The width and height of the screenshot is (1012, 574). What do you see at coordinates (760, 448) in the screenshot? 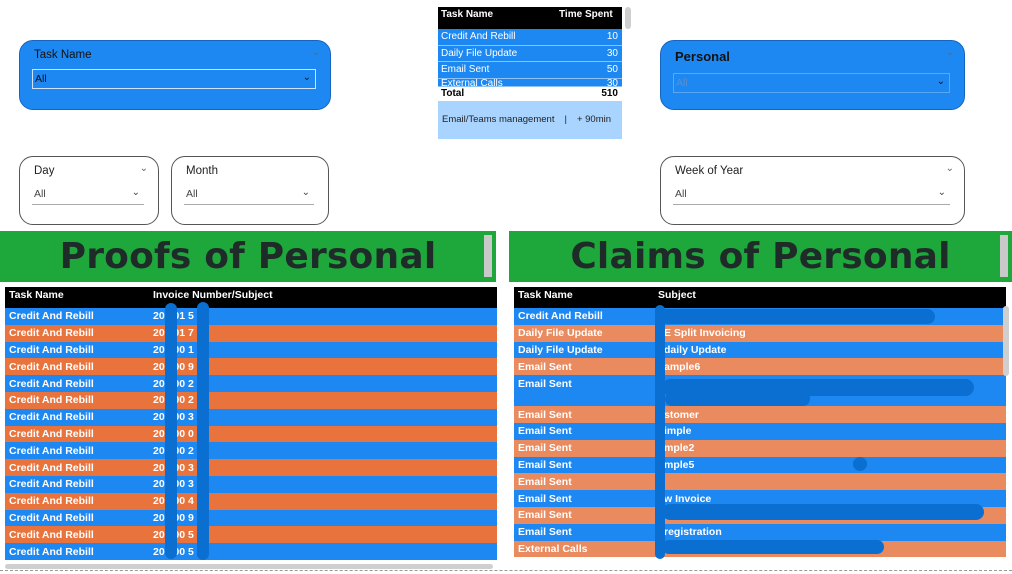
I see `table-row: Email Sent mple2` at bounding box center [760, 448].